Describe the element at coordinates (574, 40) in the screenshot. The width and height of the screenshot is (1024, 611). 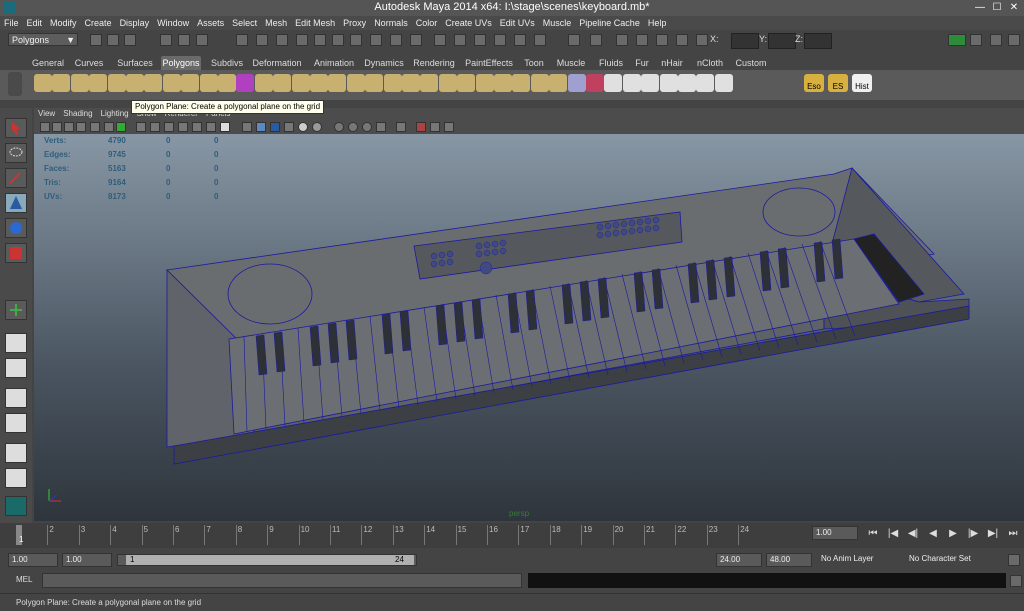
I see `input-line-icon` at that location.